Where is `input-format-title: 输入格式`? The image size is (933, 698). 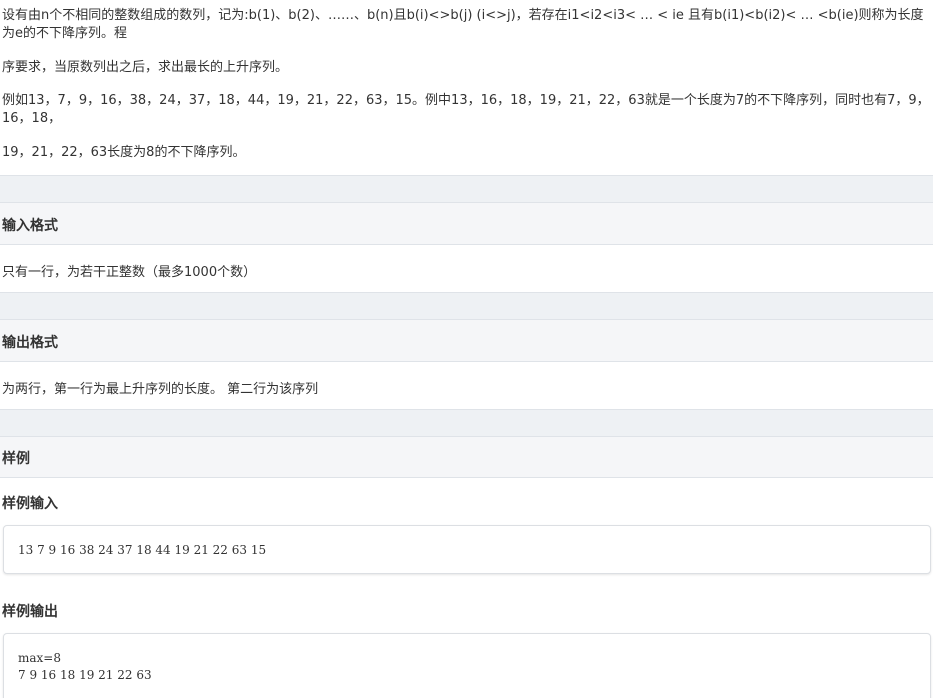 input-format-title: 输入格式 is located at coordinates (30, 226).